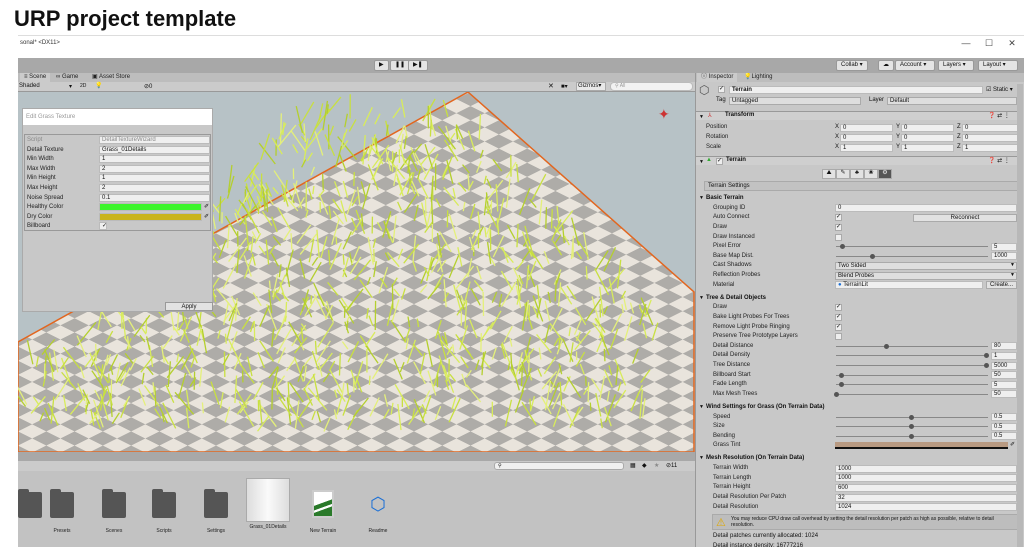  What do you see at coordinates (148, 86) in the screenshot?
I see `hidden-objects-toggle: ⊘0` at bounding box center [148, 86].